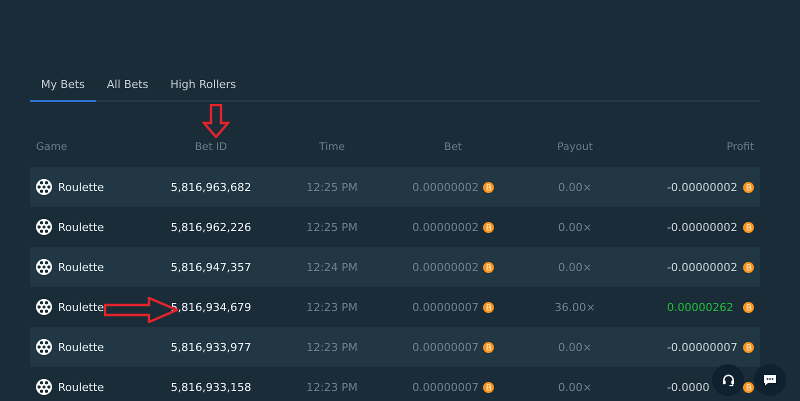  I want to click on chat-icon, so click(770, 380).